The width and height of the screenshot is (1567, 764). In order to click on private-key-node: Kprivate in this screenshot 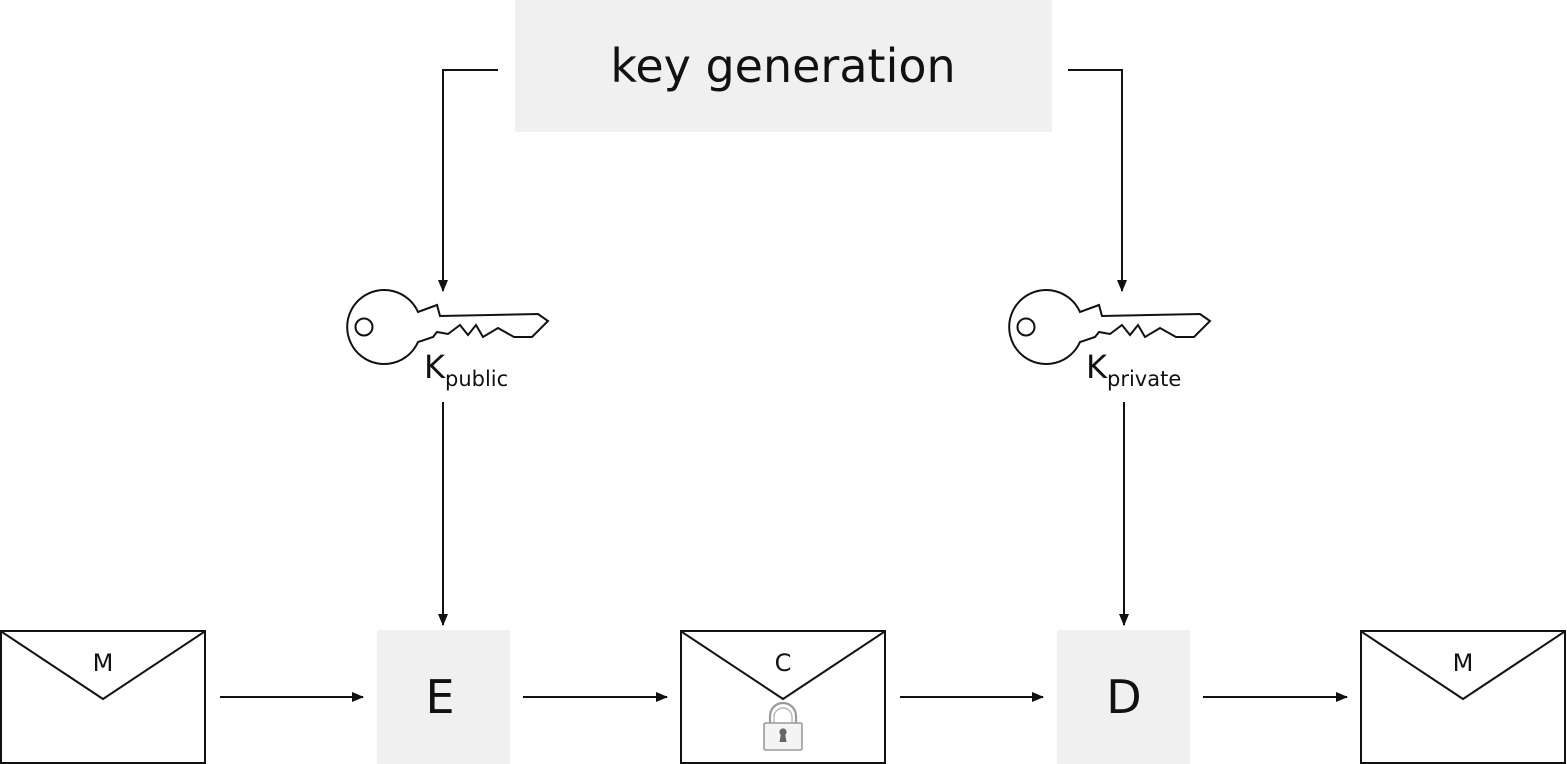, I will do `click(1109, 340)`.